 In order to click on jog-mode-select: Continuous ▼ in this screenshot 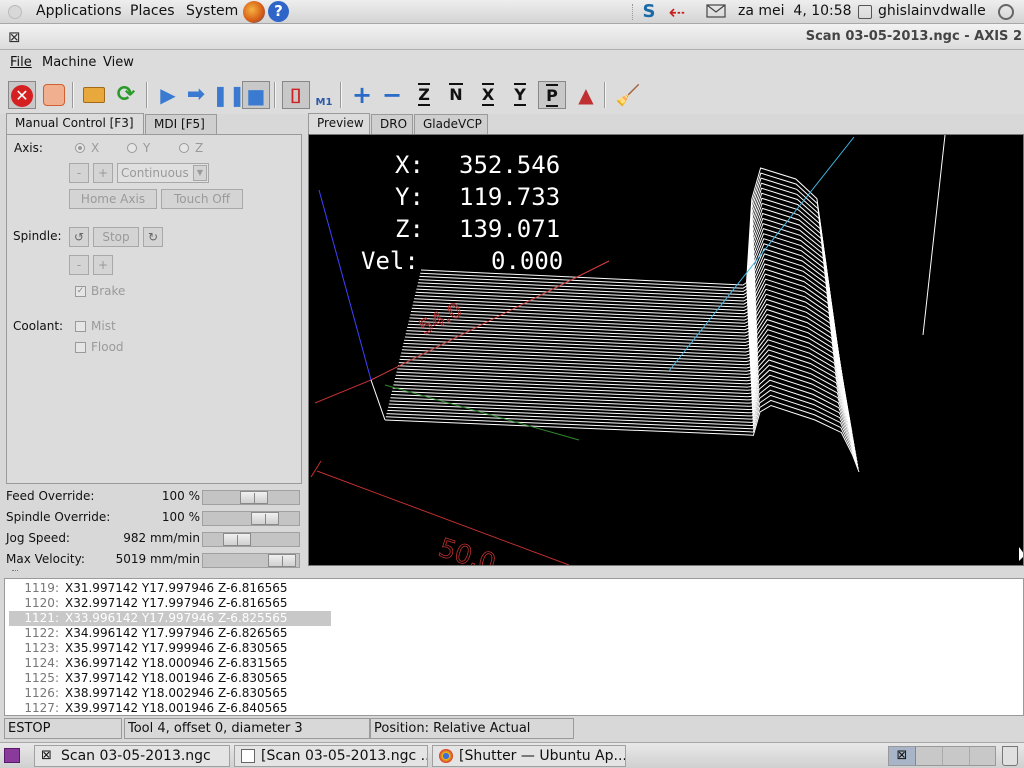, I will do `click(163, 173)`.